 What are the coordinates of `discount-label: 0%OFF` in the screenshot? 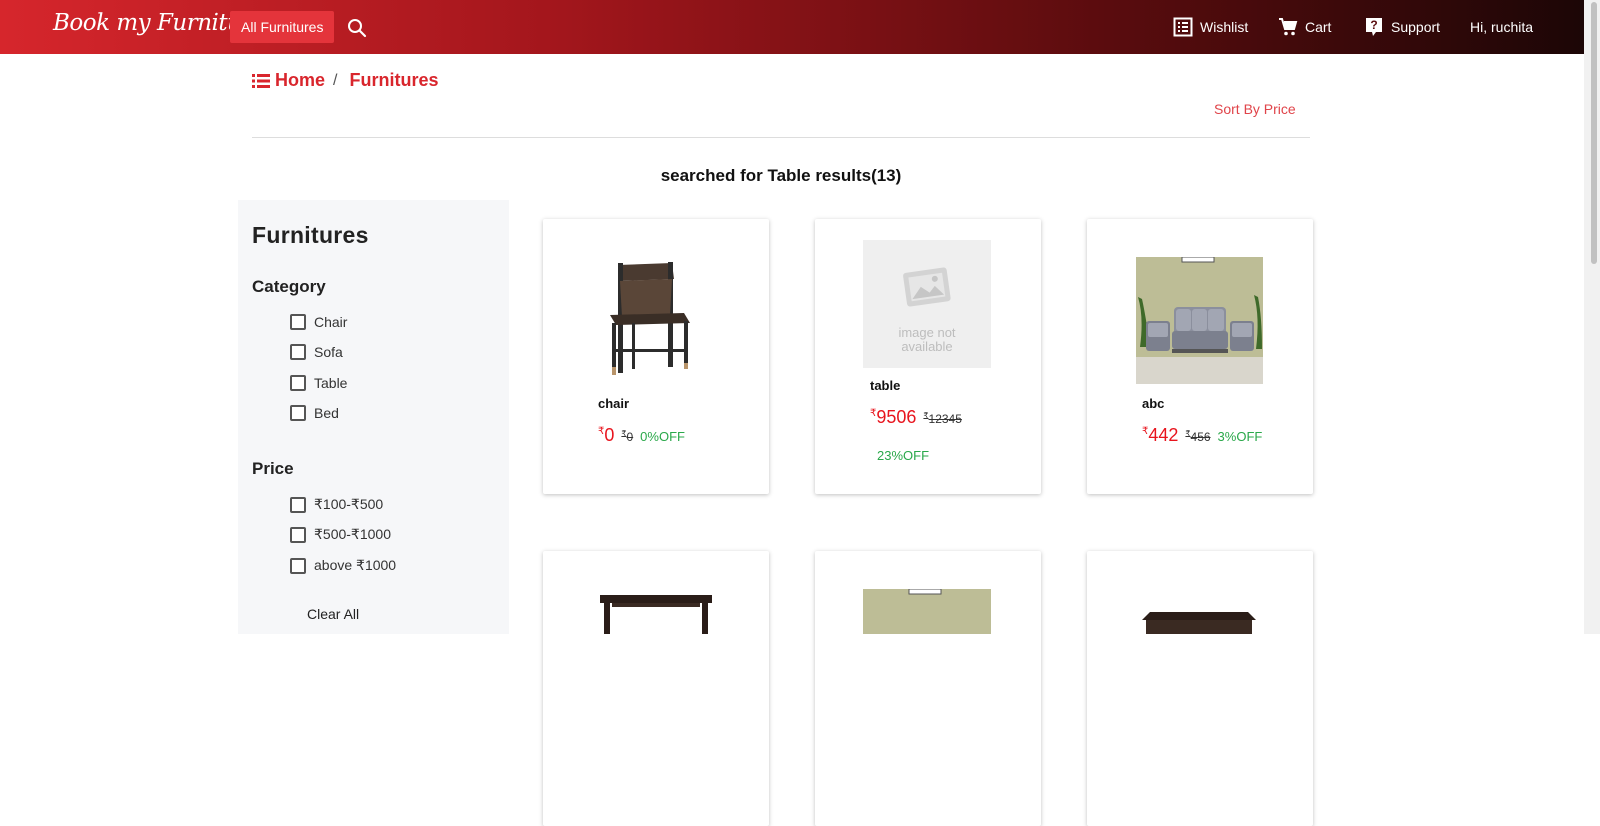 It's located at (662, 436).